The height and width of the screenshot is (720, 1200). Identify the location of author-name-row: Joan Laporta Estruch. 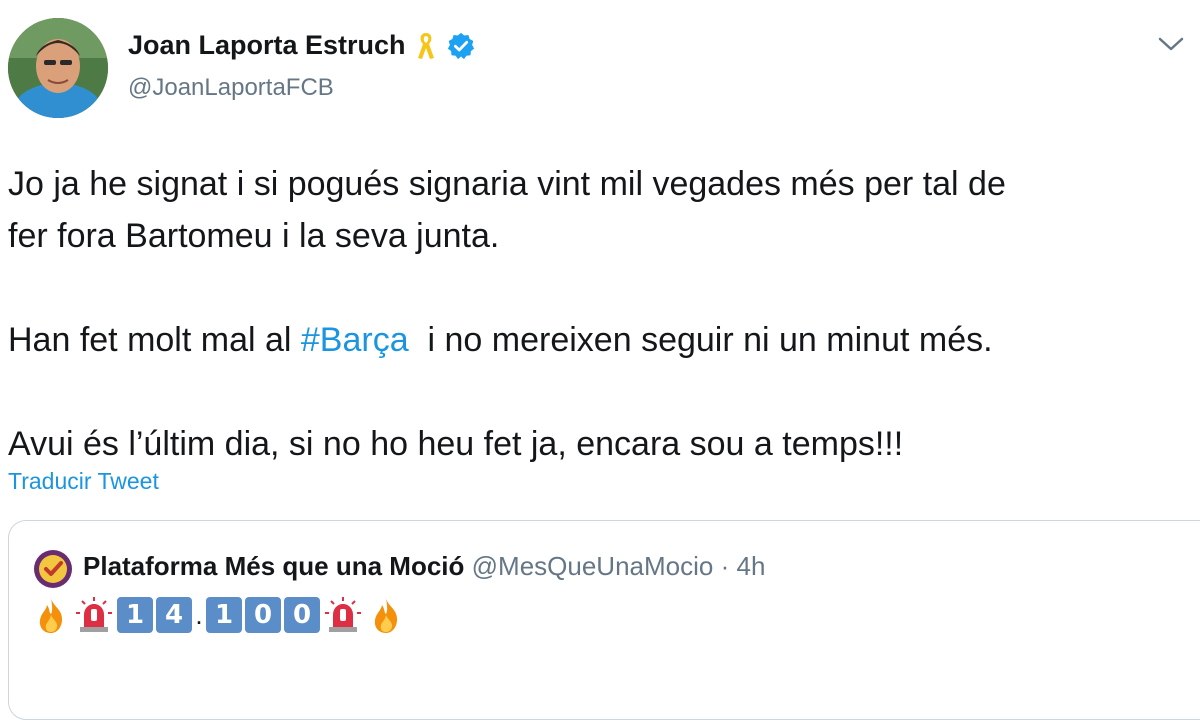
(302, 45).